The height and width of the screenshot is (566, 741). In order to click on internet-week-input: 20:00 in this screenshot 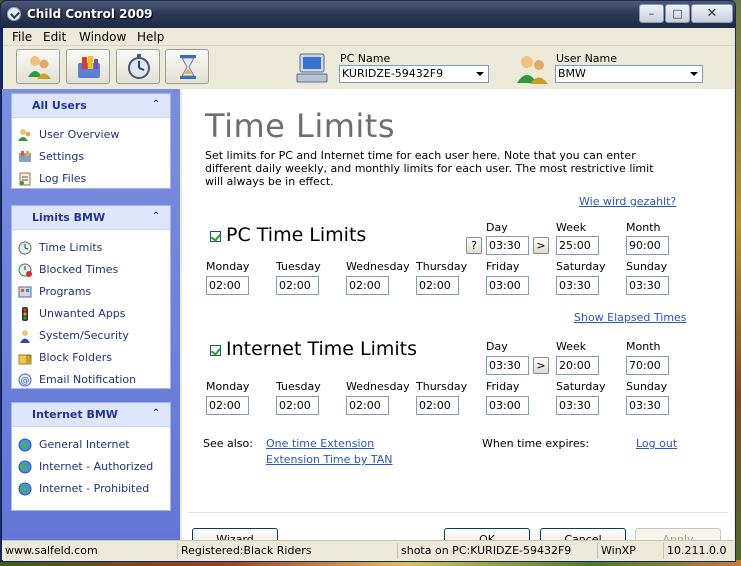, I will do `click(577, 365)`.